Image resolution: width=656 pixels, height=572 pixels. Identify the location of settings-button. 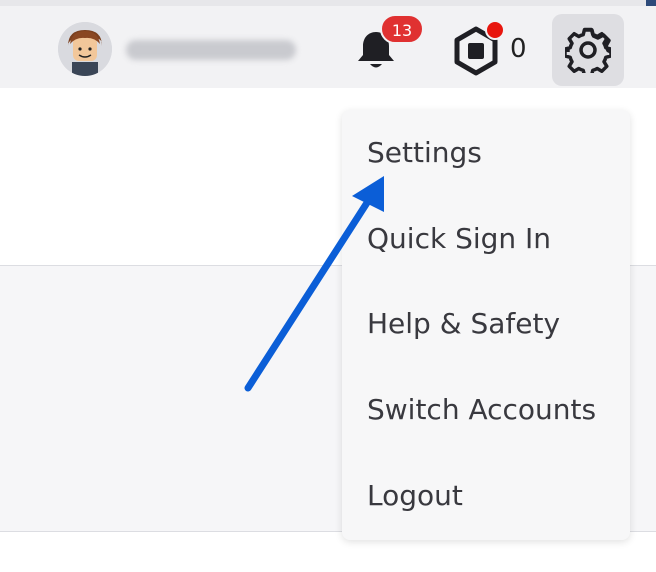
(588, 50).